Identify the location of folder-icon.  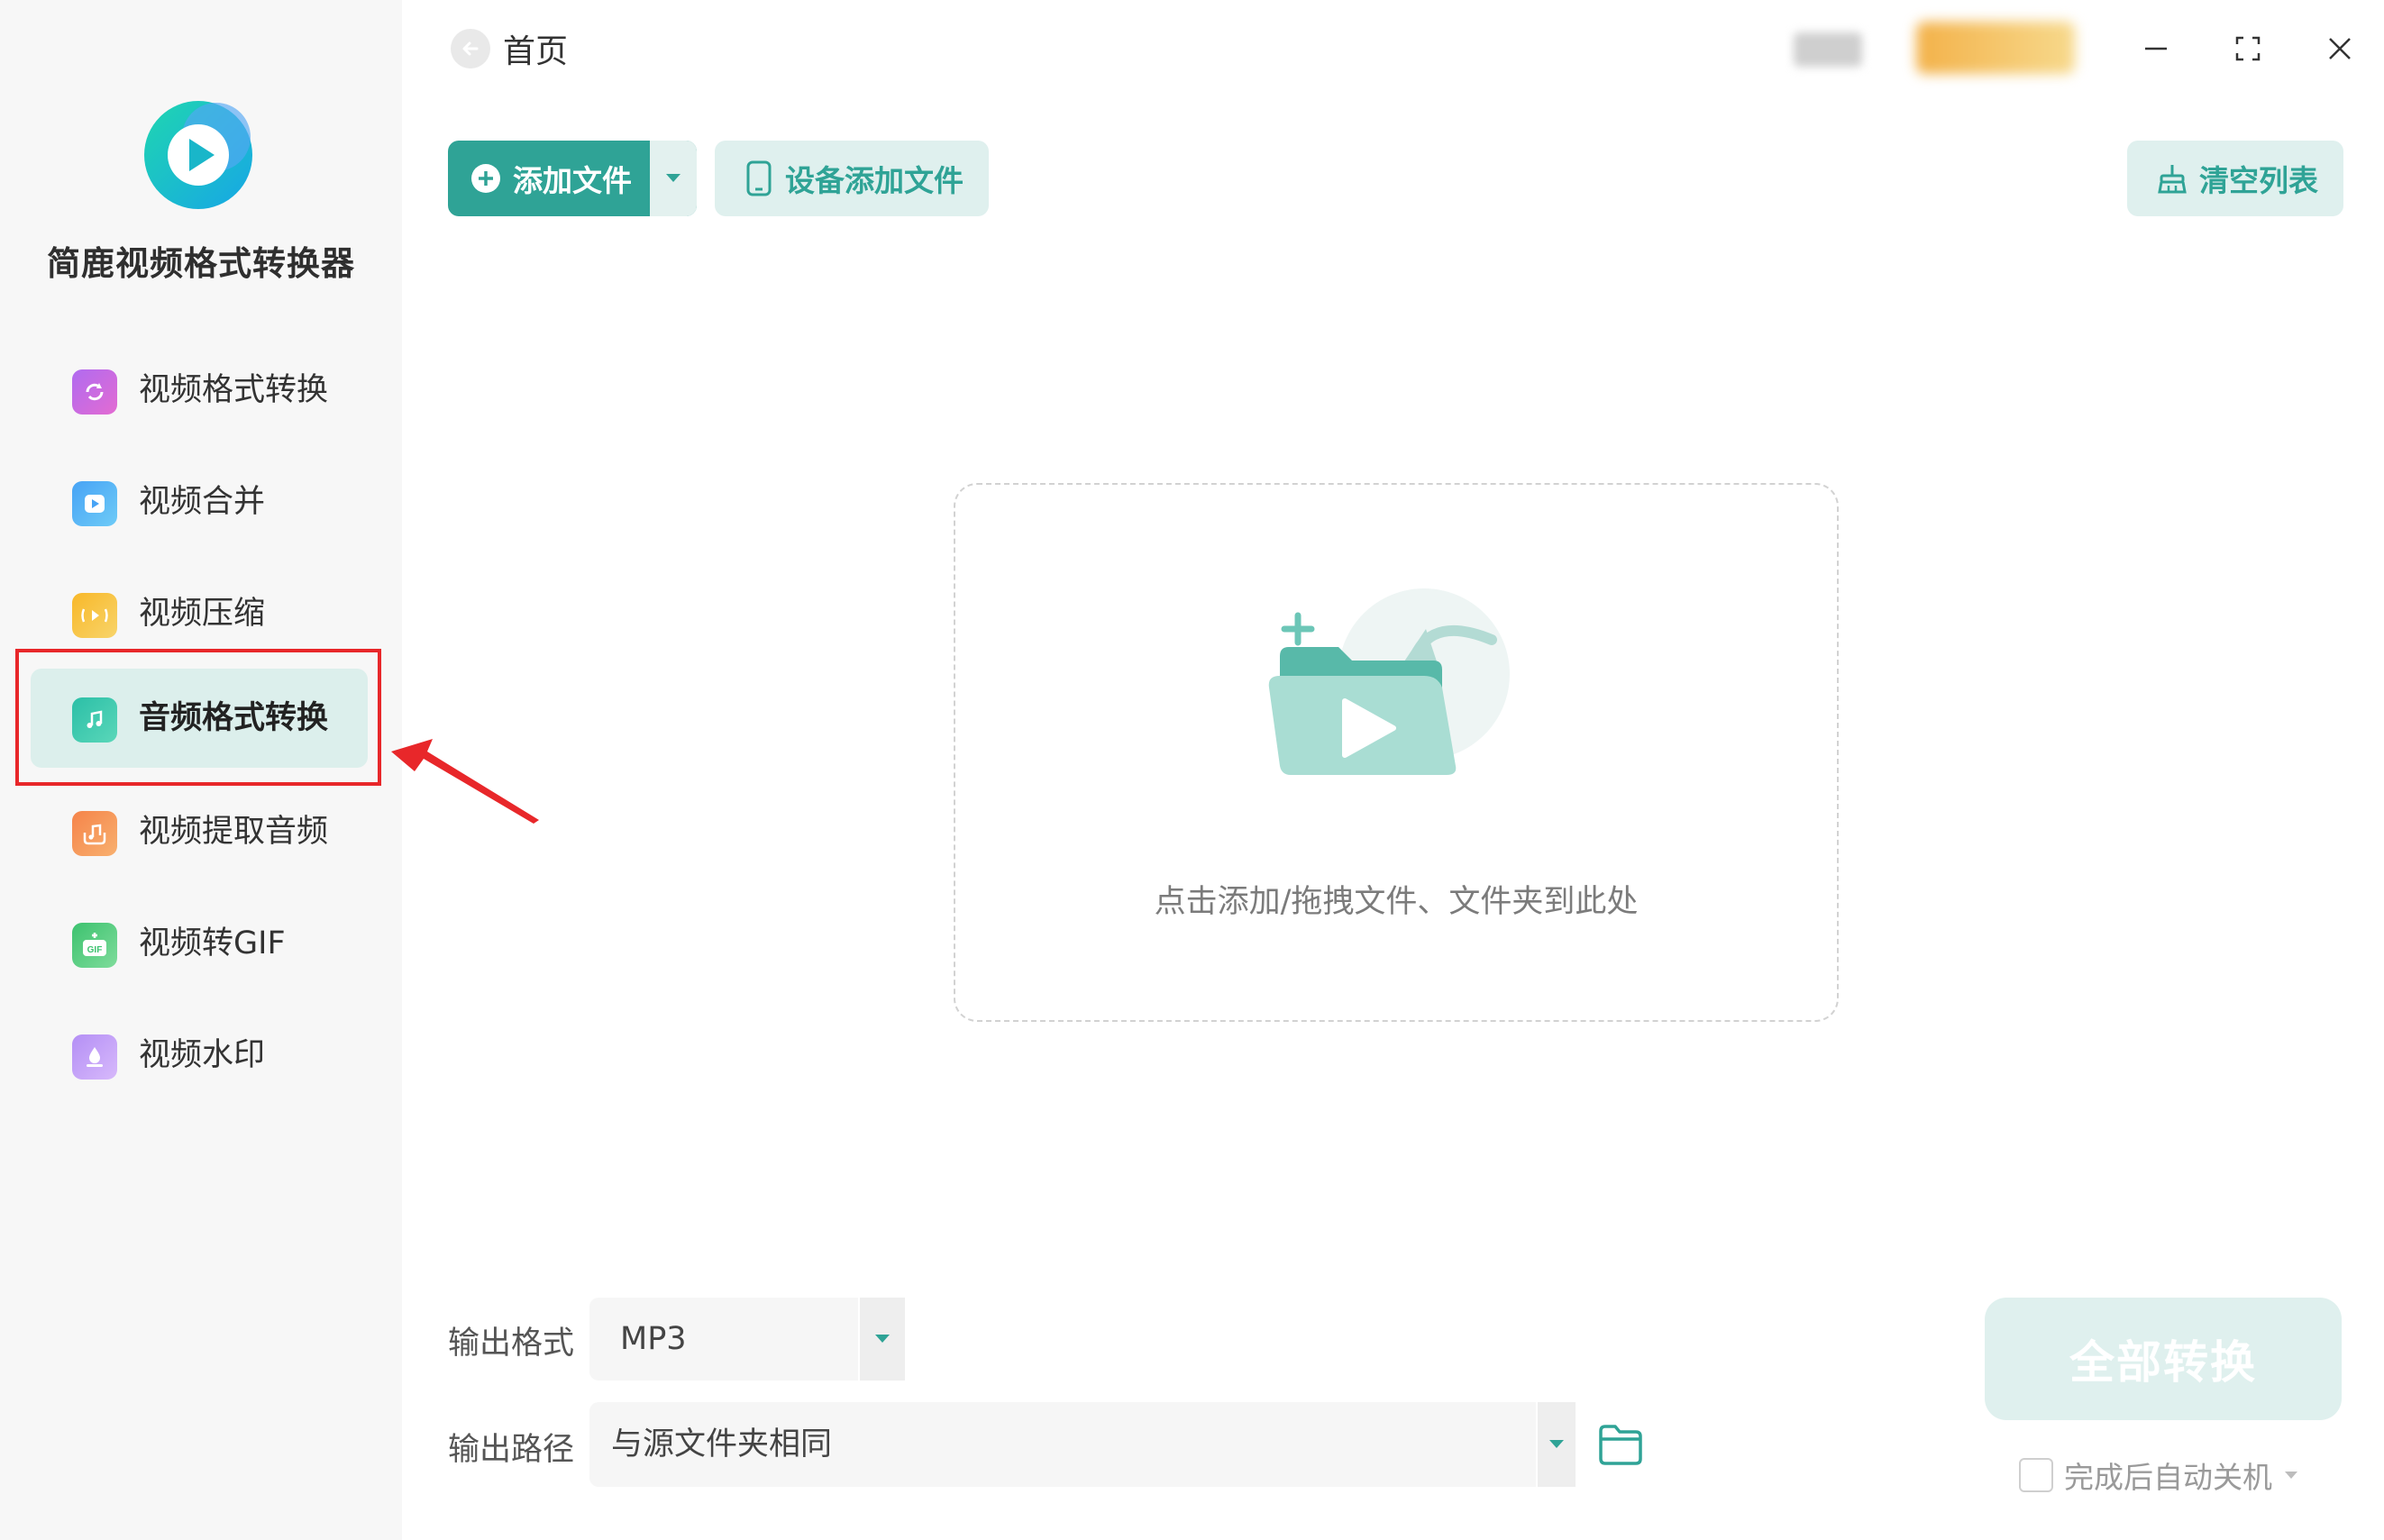
(1620, 1445).